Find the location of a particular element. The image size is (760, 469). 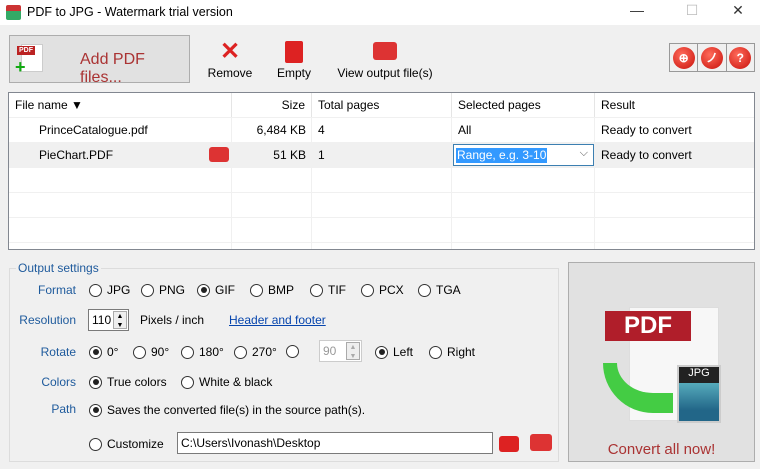

empty-button: Empty is located at coordinates (294, 59).